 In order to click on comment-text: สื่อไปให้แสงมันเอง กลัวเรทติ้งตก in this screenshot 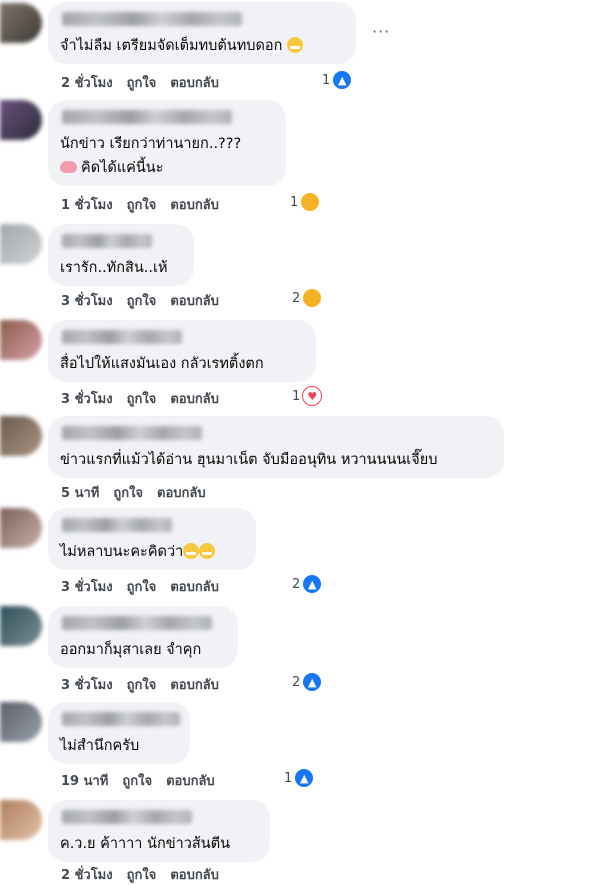, I will do `click(162, 364)`.